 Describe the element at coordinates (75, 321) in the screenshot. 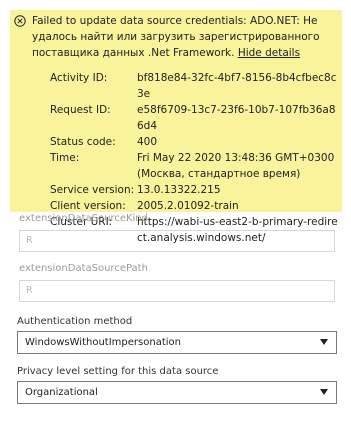

I see `auth-method-label: Authentication method` at that location.